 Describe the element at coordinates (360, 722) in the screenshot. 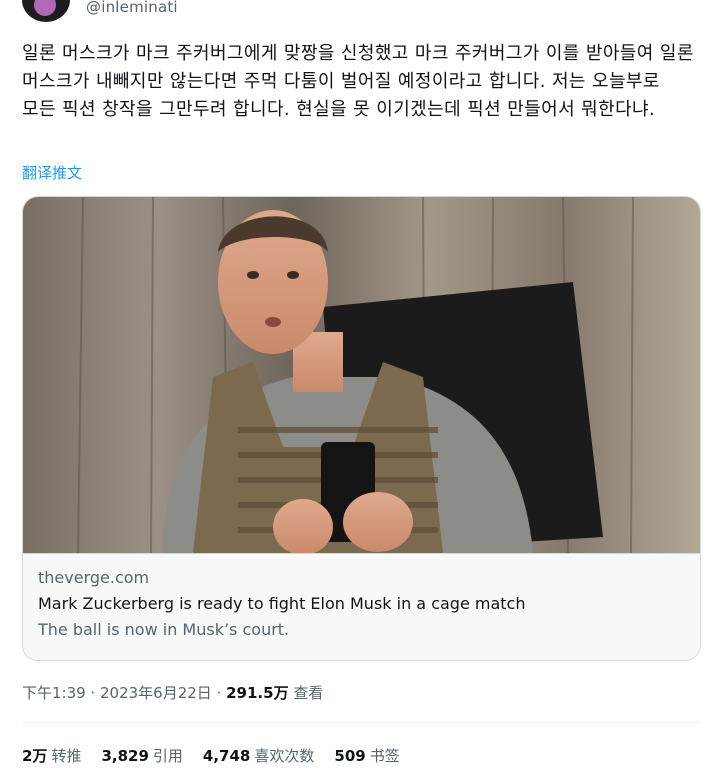

I see `divider` at that location.